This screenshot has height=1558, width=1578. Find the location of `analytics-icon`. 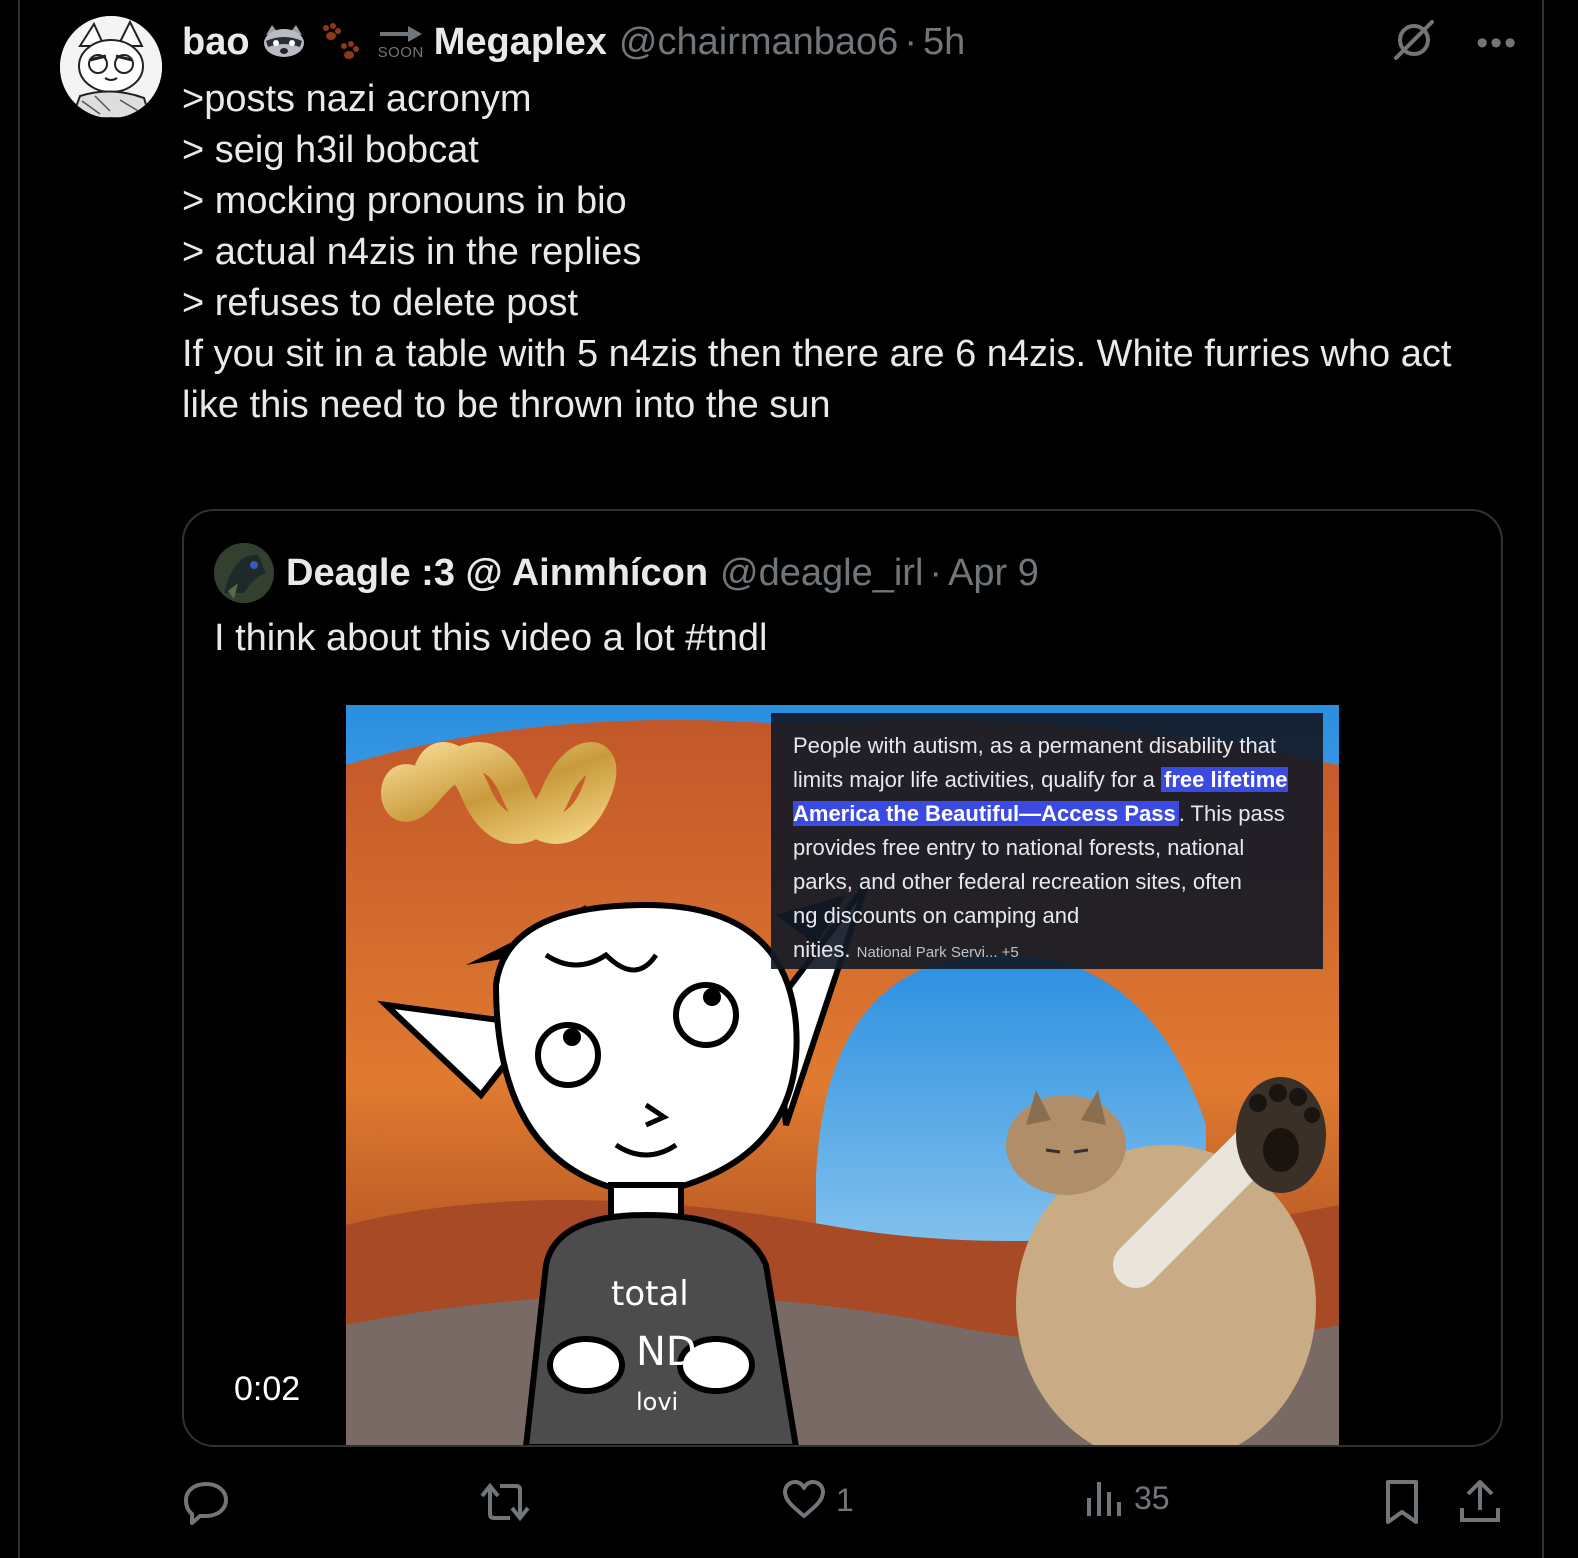

analytics-icon is located at coordinates (1104, 1499).